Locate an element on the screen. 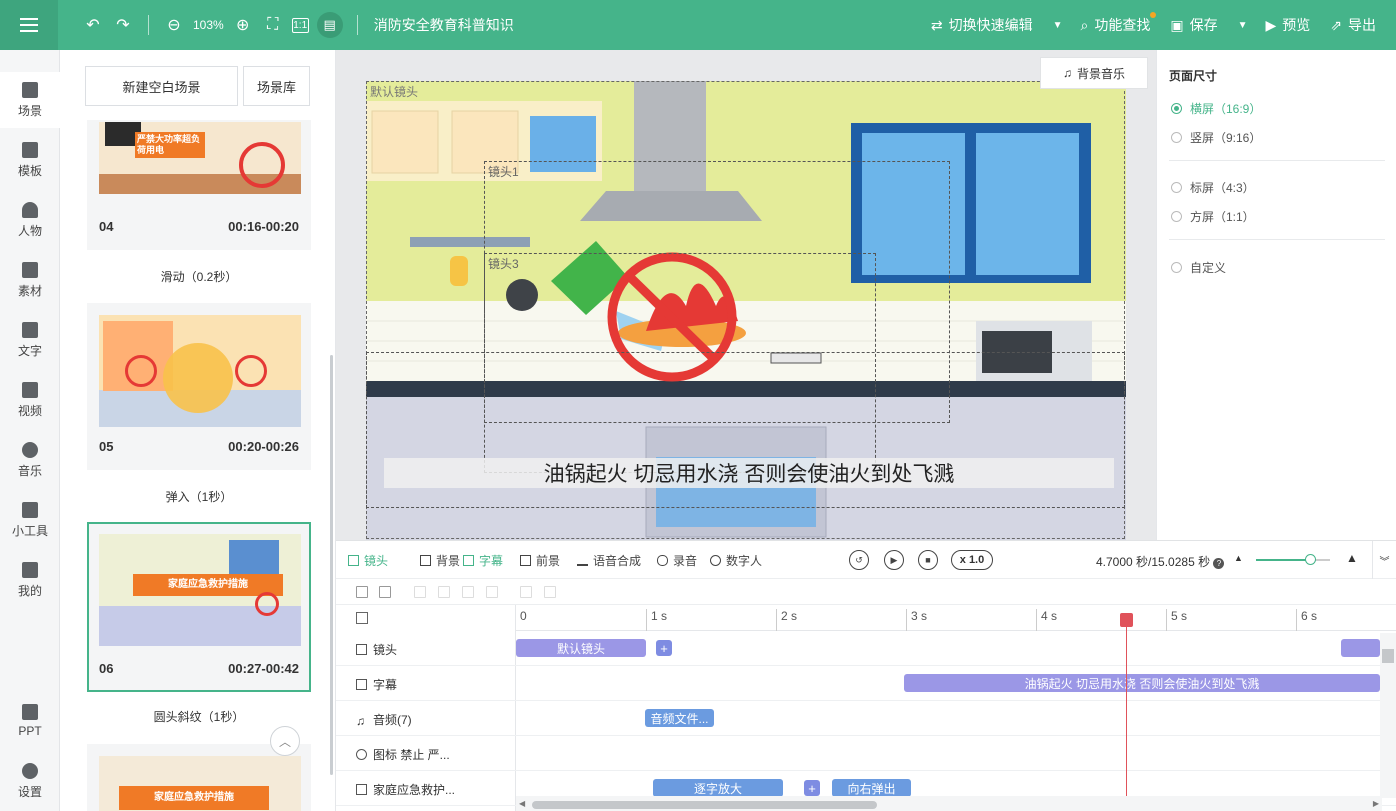  zoom-small-icon: ▲ is located at coordinates (1238, 558).